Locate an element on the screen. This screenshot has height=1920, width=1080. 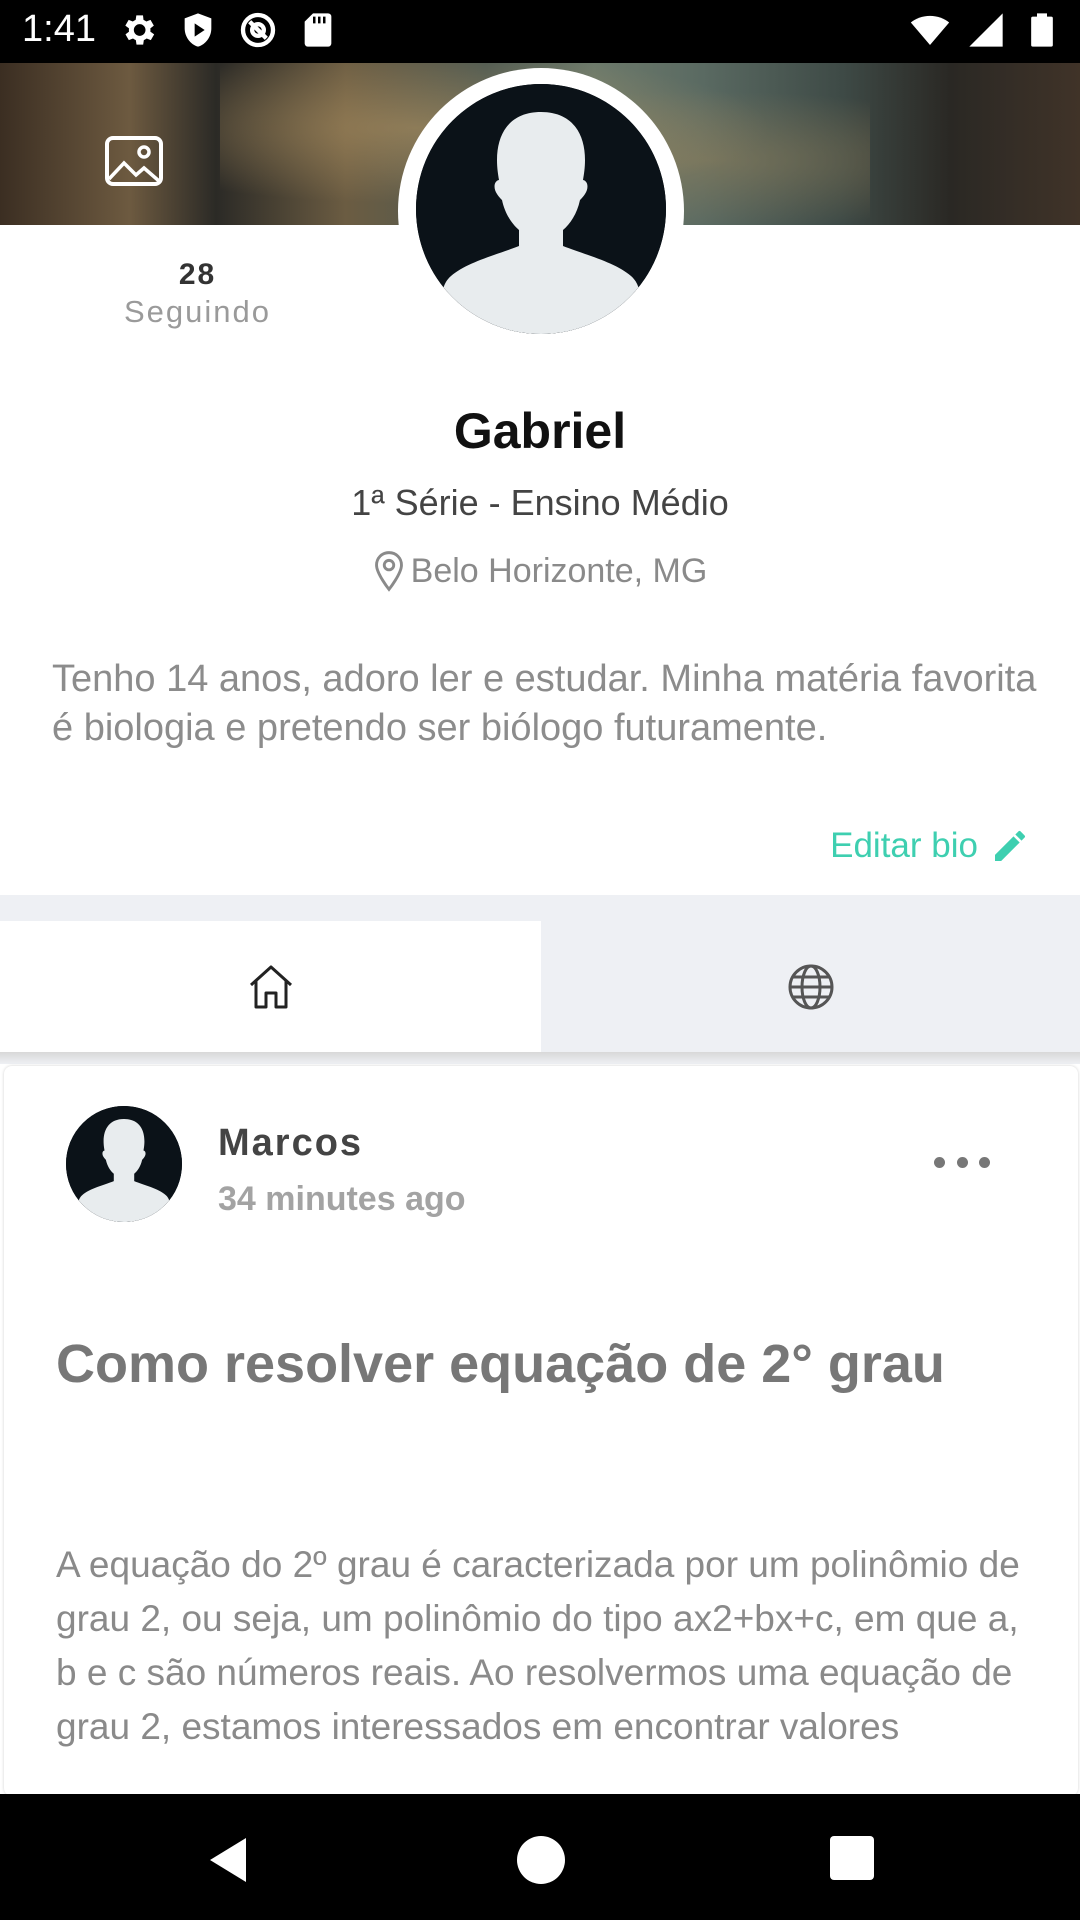
home-icon is located at coordinates (270, 986).